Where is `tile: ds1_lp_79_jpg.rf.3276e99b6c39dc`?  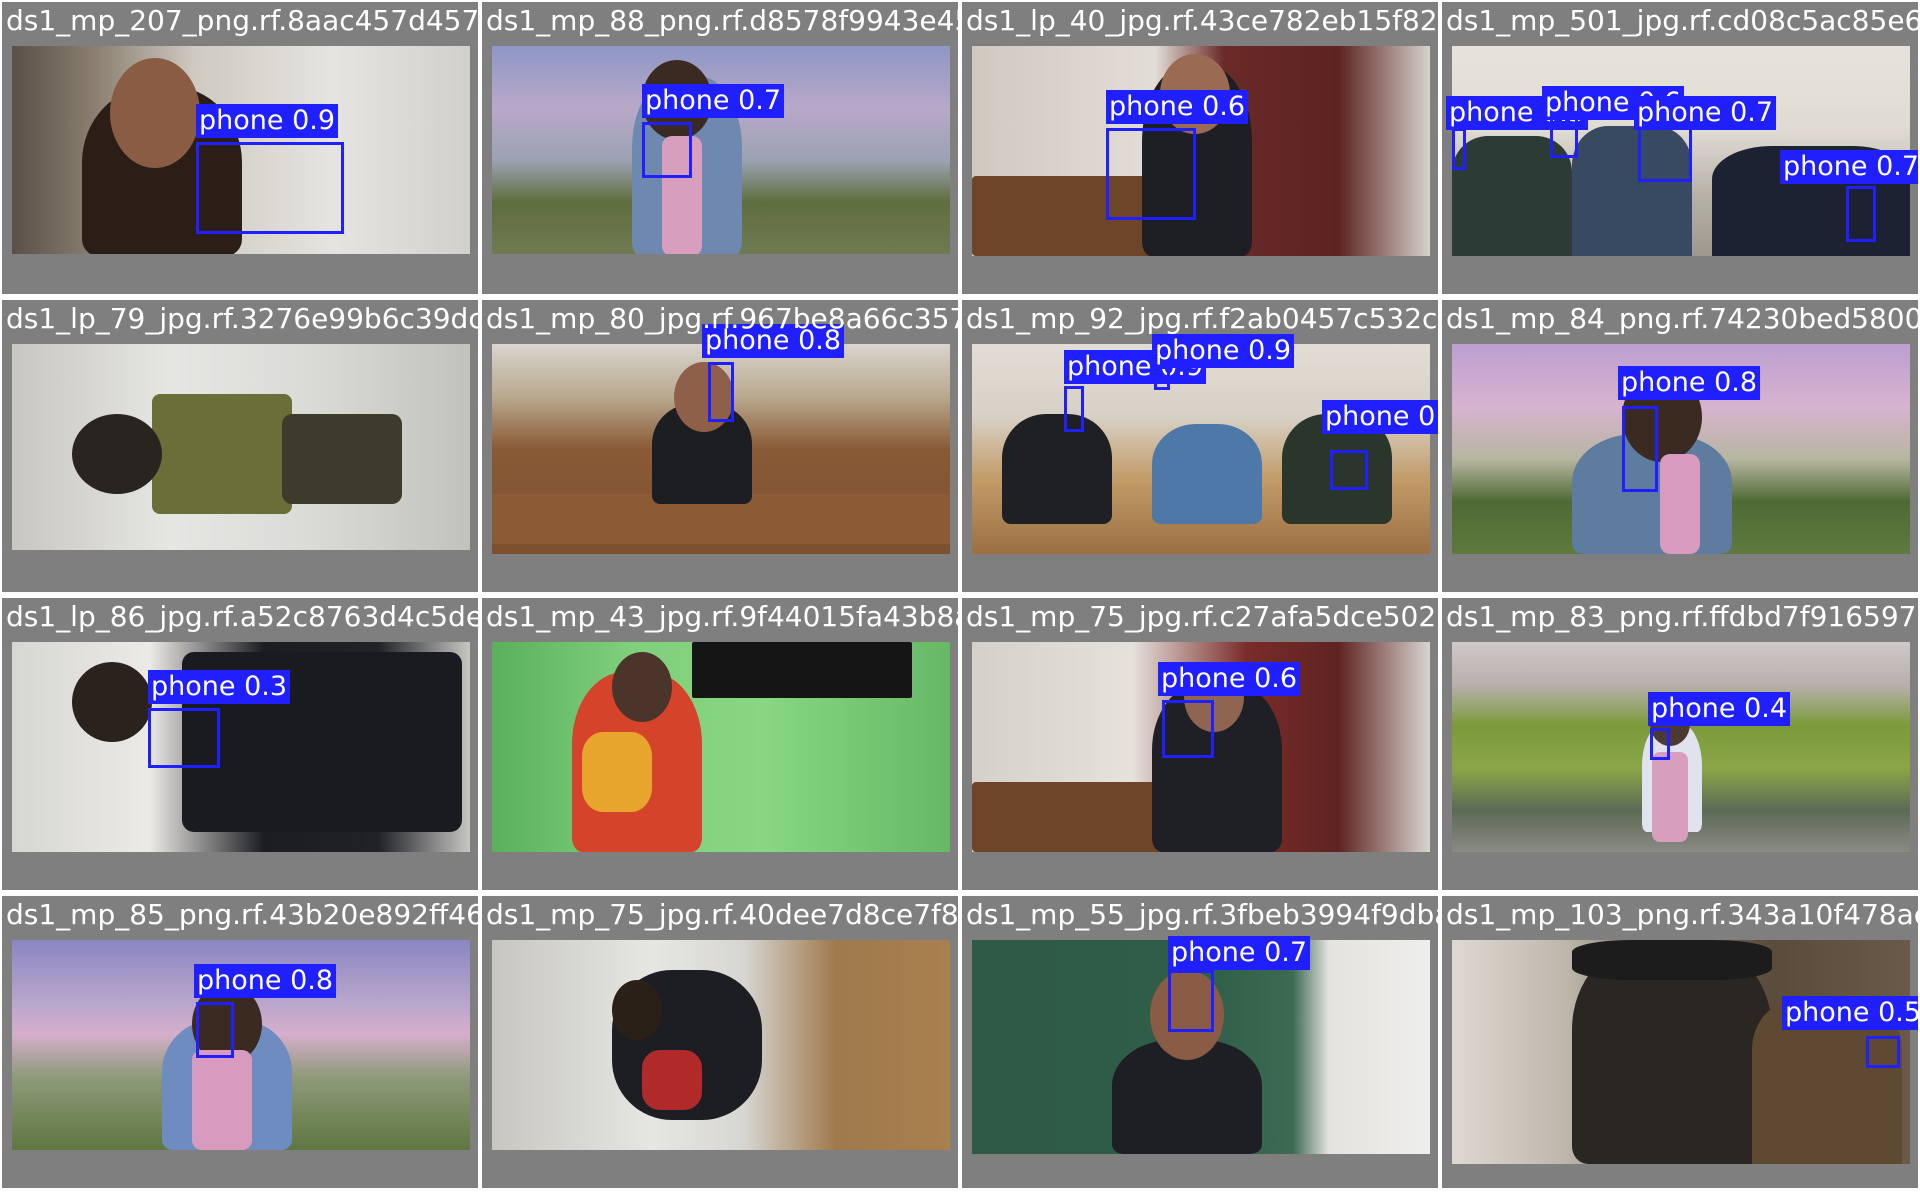
tile: ds1_lp_79_jpg.rf.3276e99b6c39dc is located at coordinates (240, 446).